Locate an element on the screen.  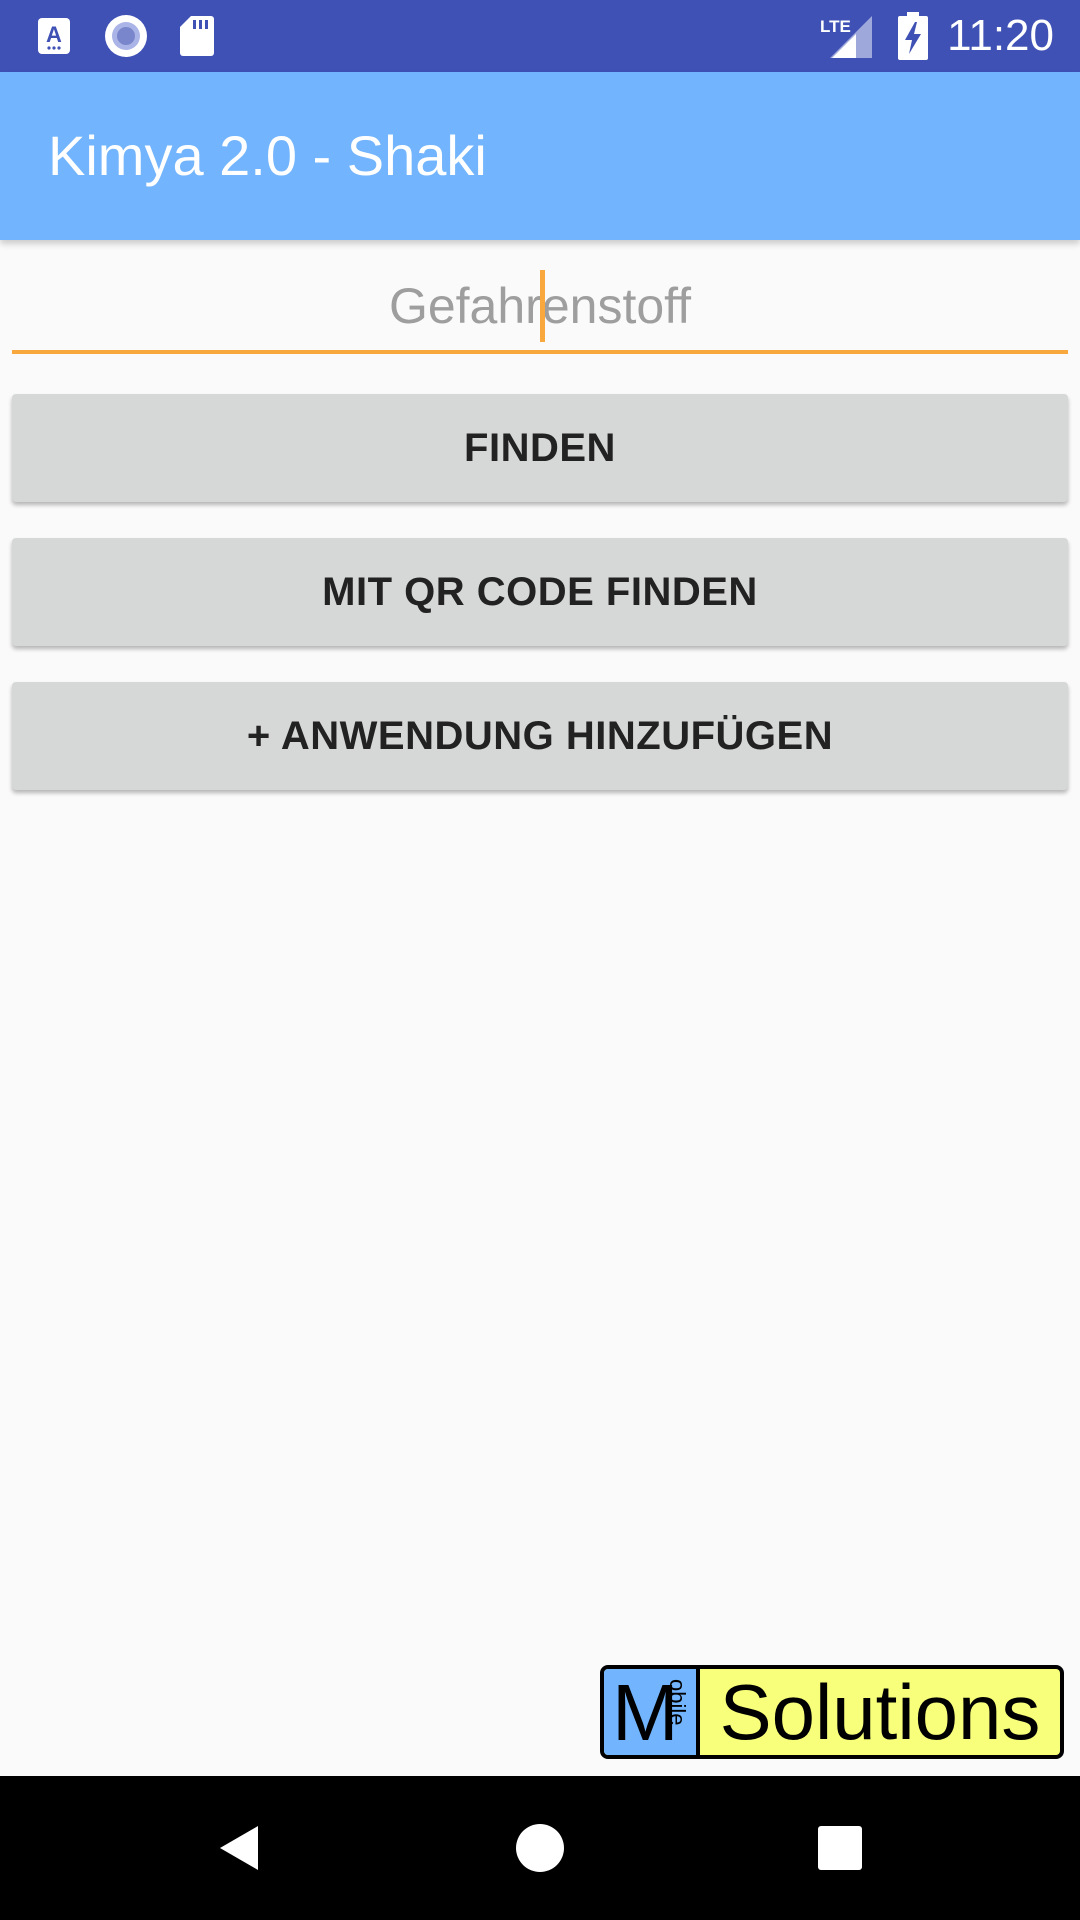
circle-notification-icon is located at coordinates (126, 36).